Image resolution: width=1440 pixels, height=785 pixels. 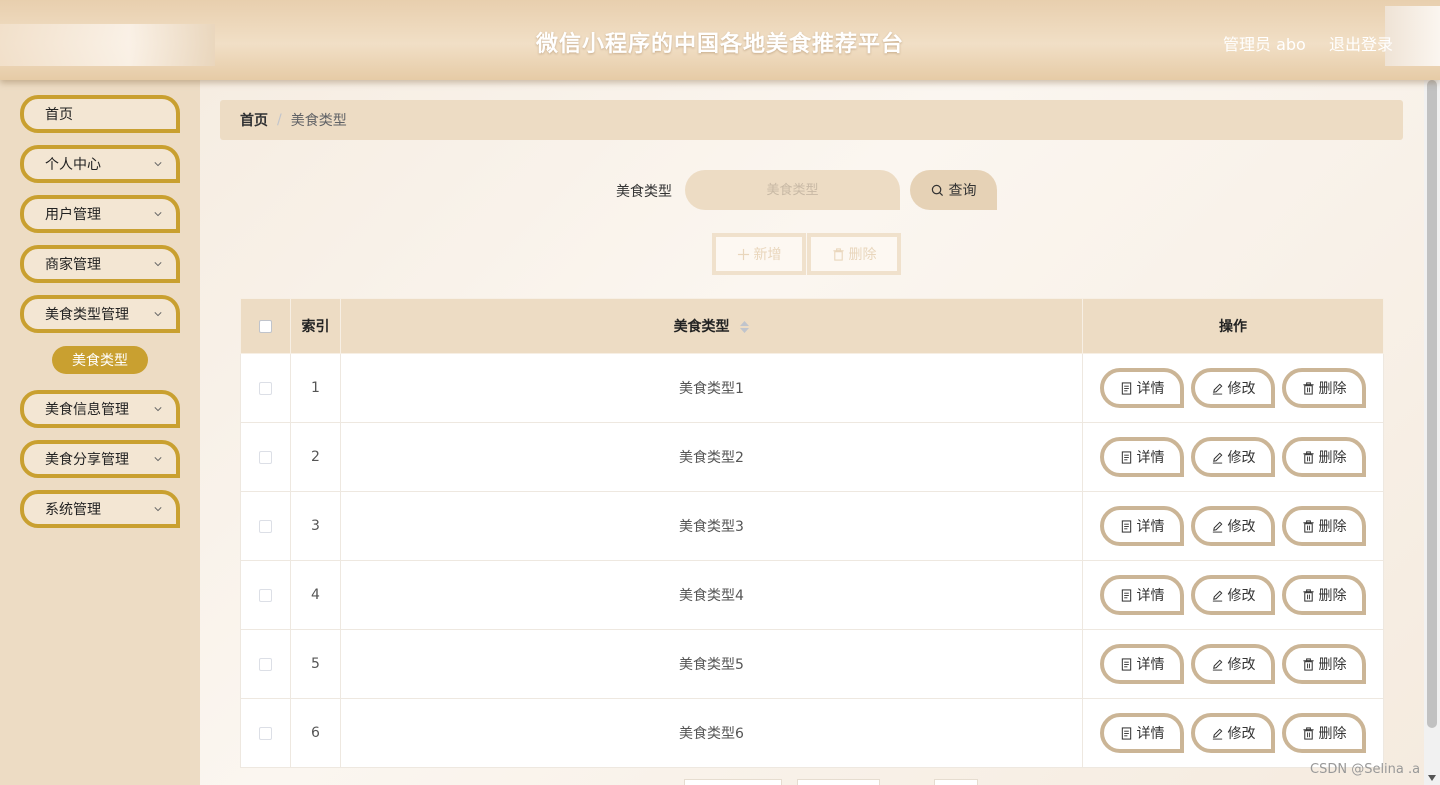 I want to click on search-button: 查询, so click(x=953, y=190).